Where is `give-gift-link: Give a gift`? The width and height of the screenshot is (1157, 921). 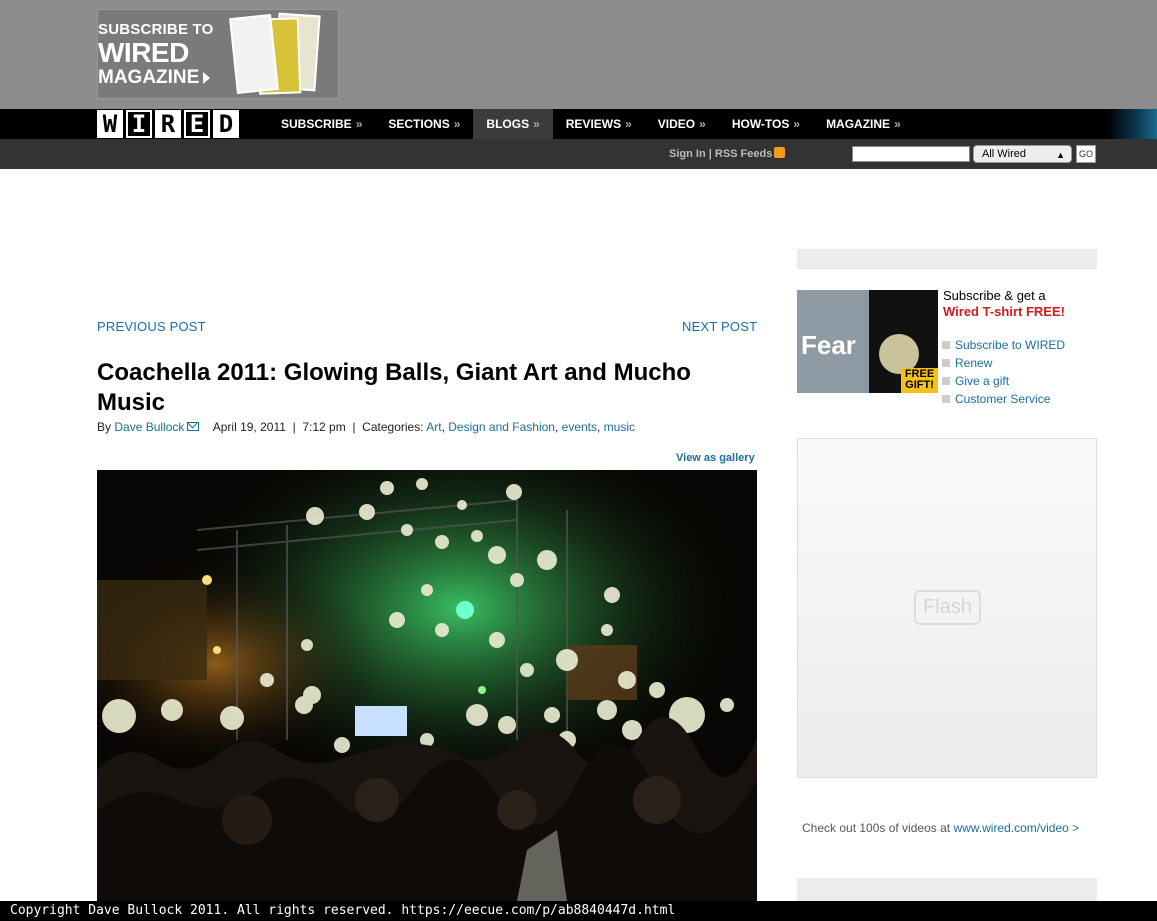 give-gift-link: Give a gift is located at coordinates (1003, 381).